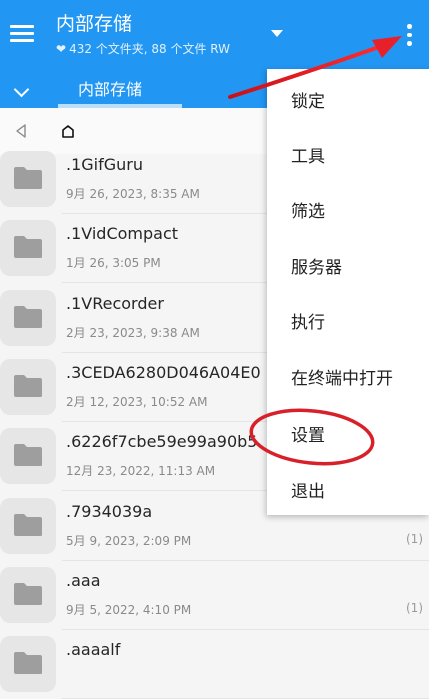 The image size is (429, 699). What do you see at coordinates (312, 437) in the screenshot?
I see `highlight-circle` at bounding box center [312, 437].